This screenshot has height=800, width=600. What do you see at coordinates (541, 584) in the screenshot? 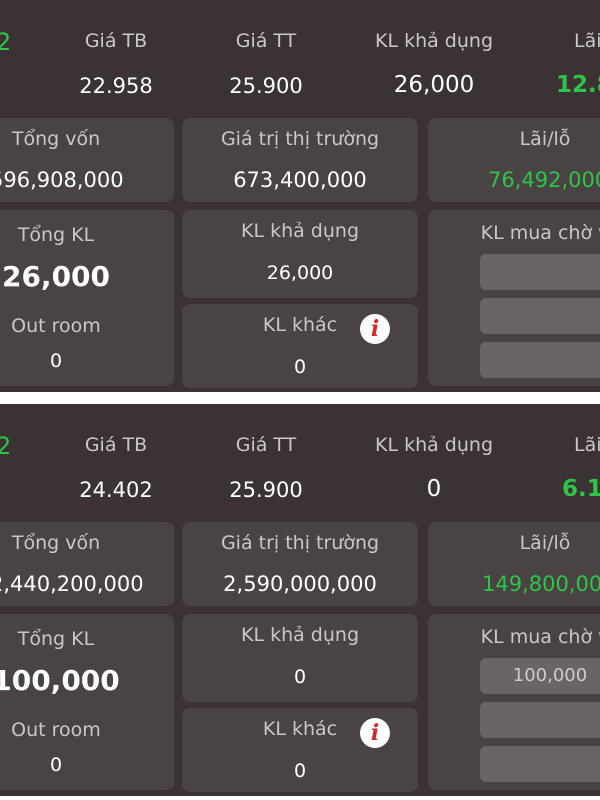
I see `profit-loss-value: 149,800,000` at bounding box center [541, 584].